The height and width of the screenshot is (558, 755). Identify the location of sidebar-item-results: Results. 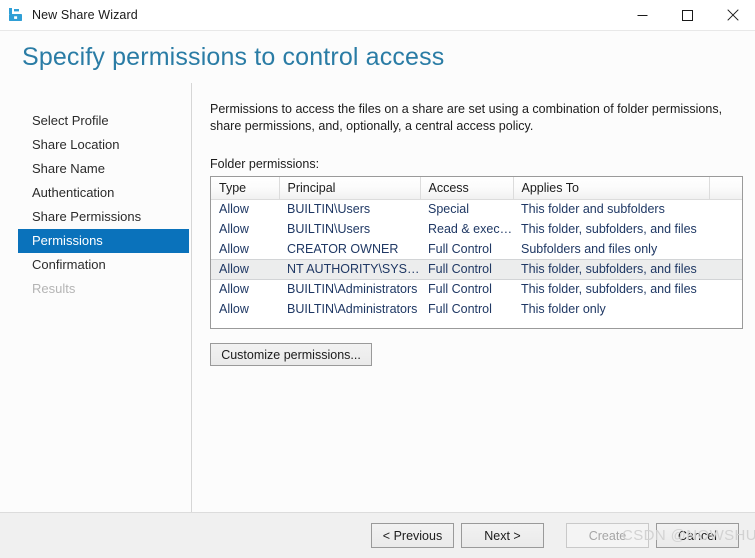
(54, 288).